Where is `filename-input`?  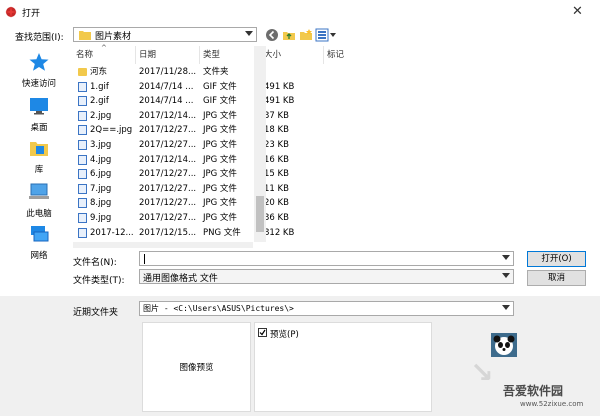 filename-input is located at coordinates (326, 258).